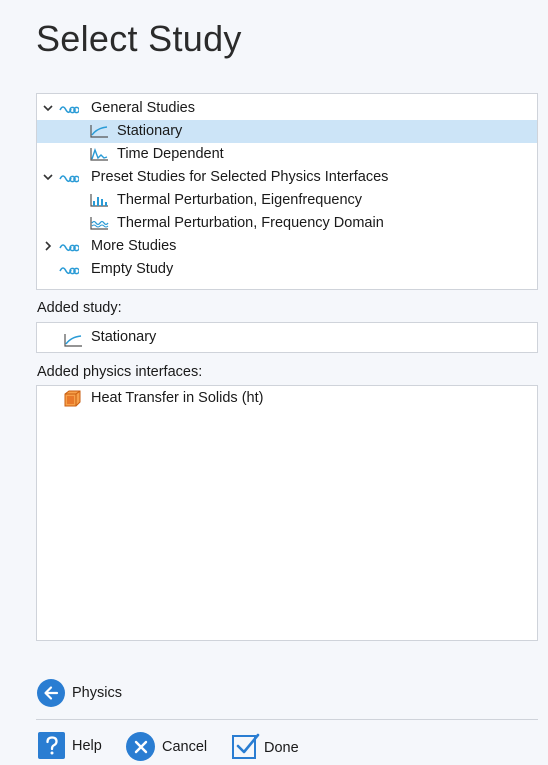 This screenshot has width=548, height=765. Describe the element at coordinates (120, 372) in the screenshot. I see `added-physics-label: Added physics interfaces:` at that location.